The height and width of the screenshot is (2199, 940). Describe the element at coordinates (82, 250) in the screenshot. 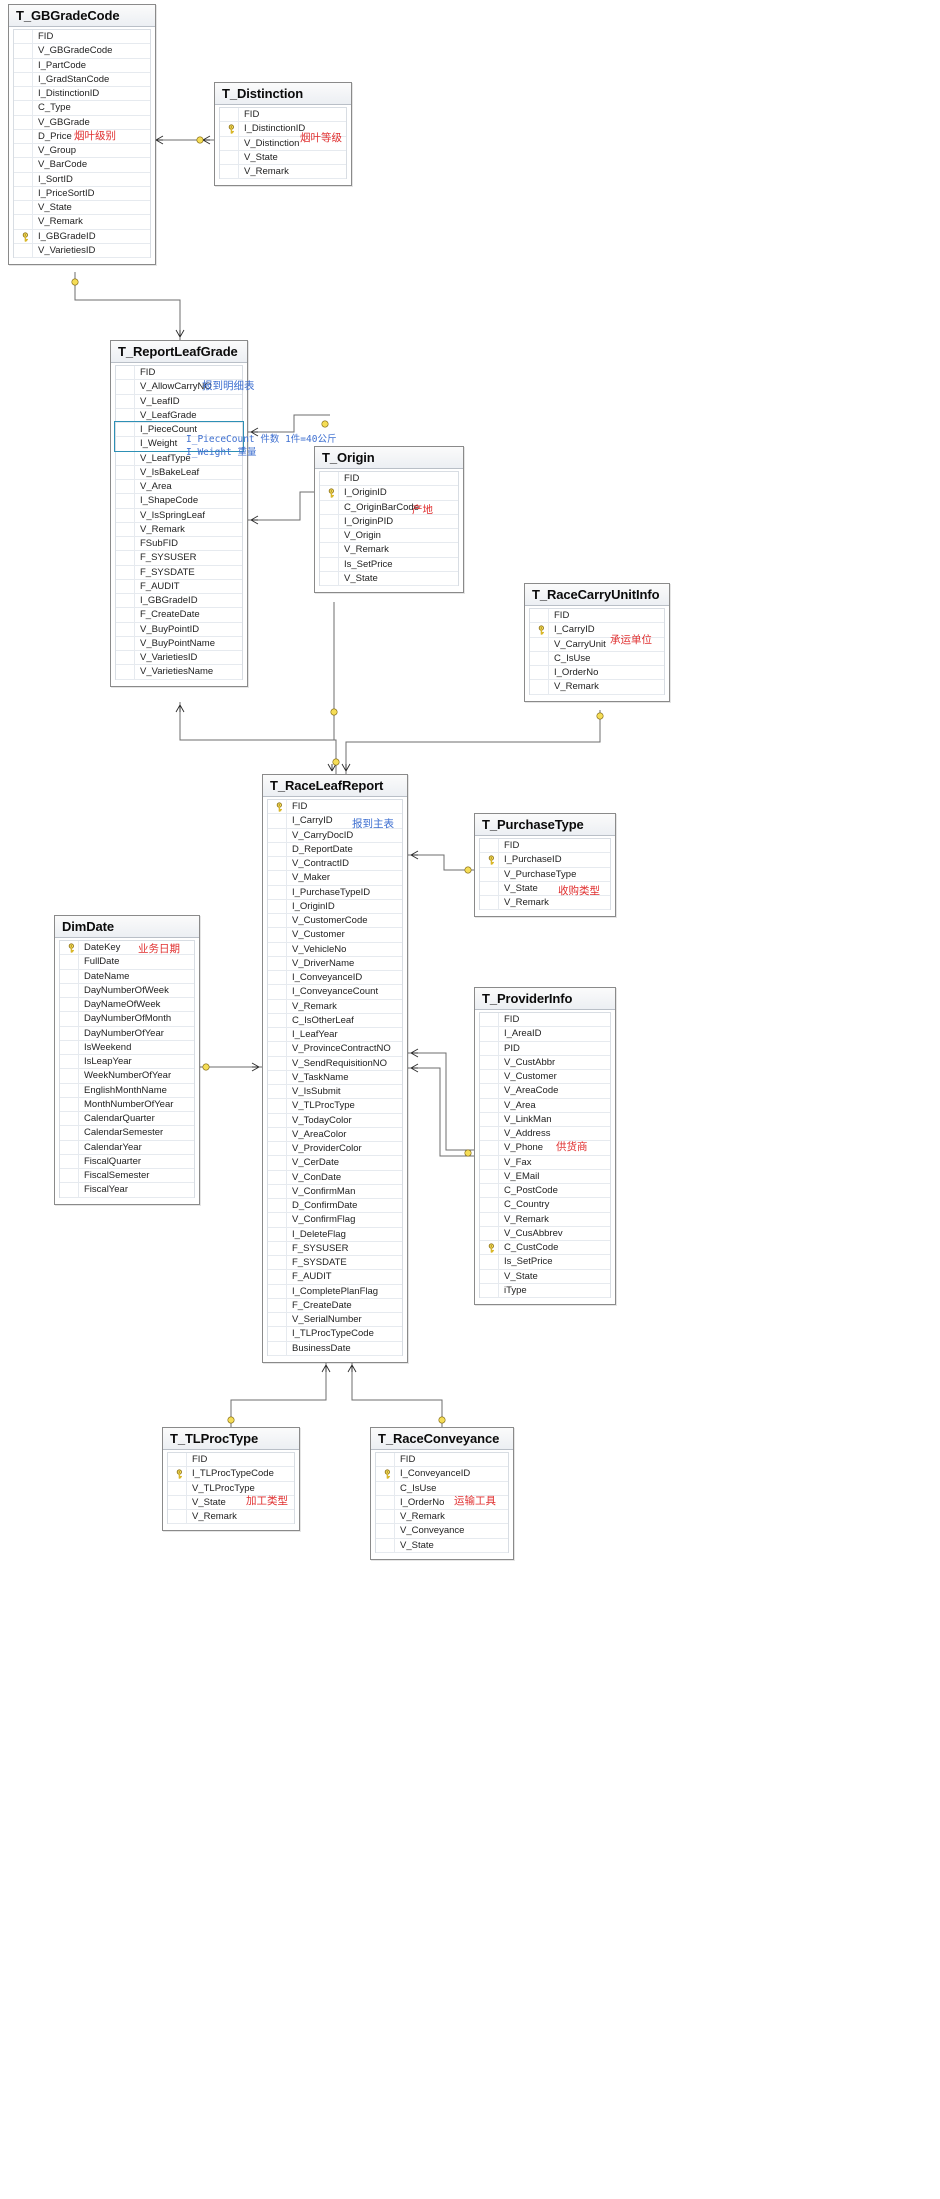

I see `field-row: V_VarietiesID` at that location.